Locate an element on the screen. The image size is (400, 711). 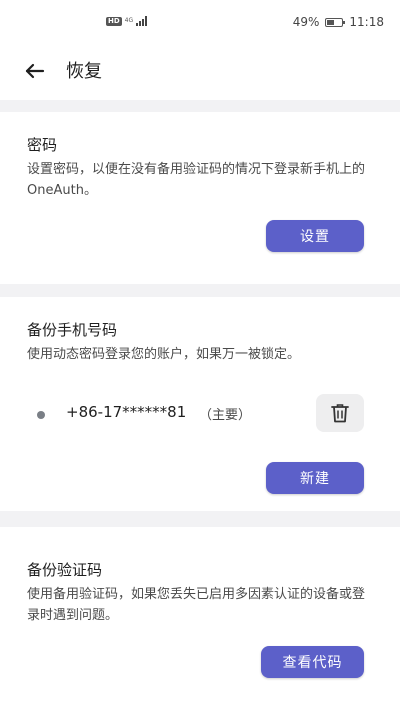
backup-phone-description: 使用动态密码登录您的账户，如果万一被锁定。 is located at coordinates (164, 354).